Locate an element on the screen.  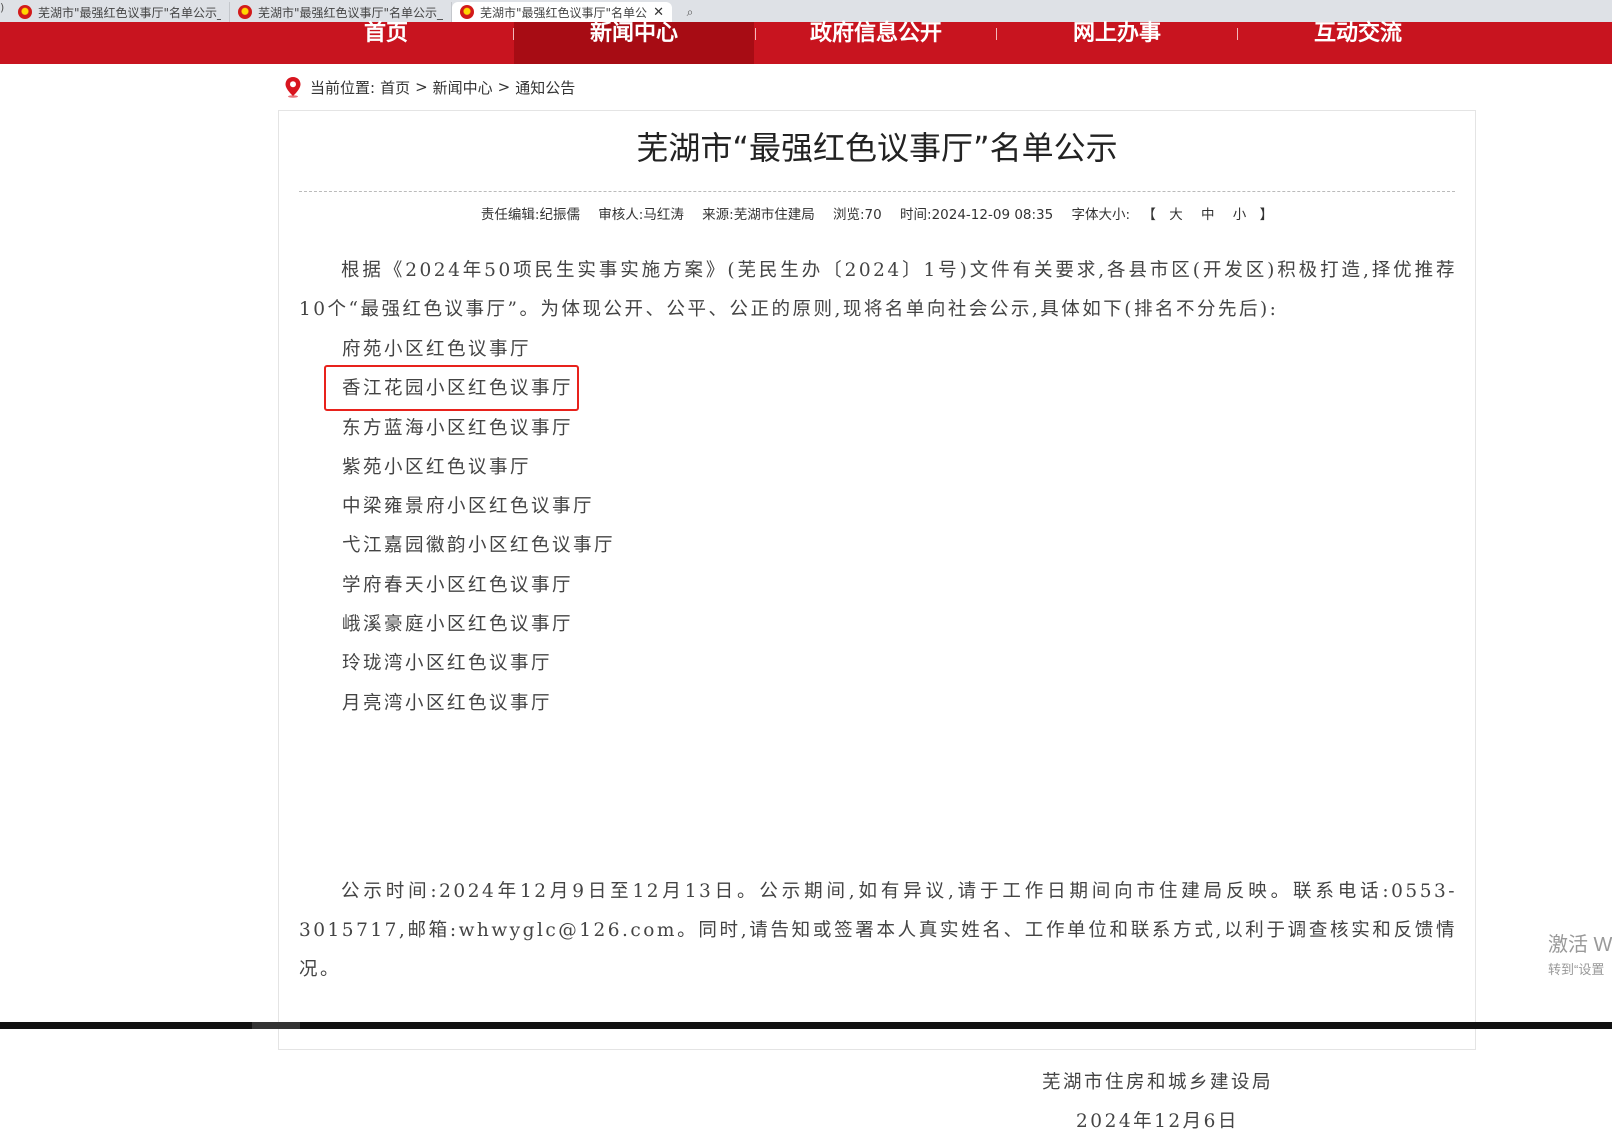
taskbar-button is located at coordinates (276, 1025).